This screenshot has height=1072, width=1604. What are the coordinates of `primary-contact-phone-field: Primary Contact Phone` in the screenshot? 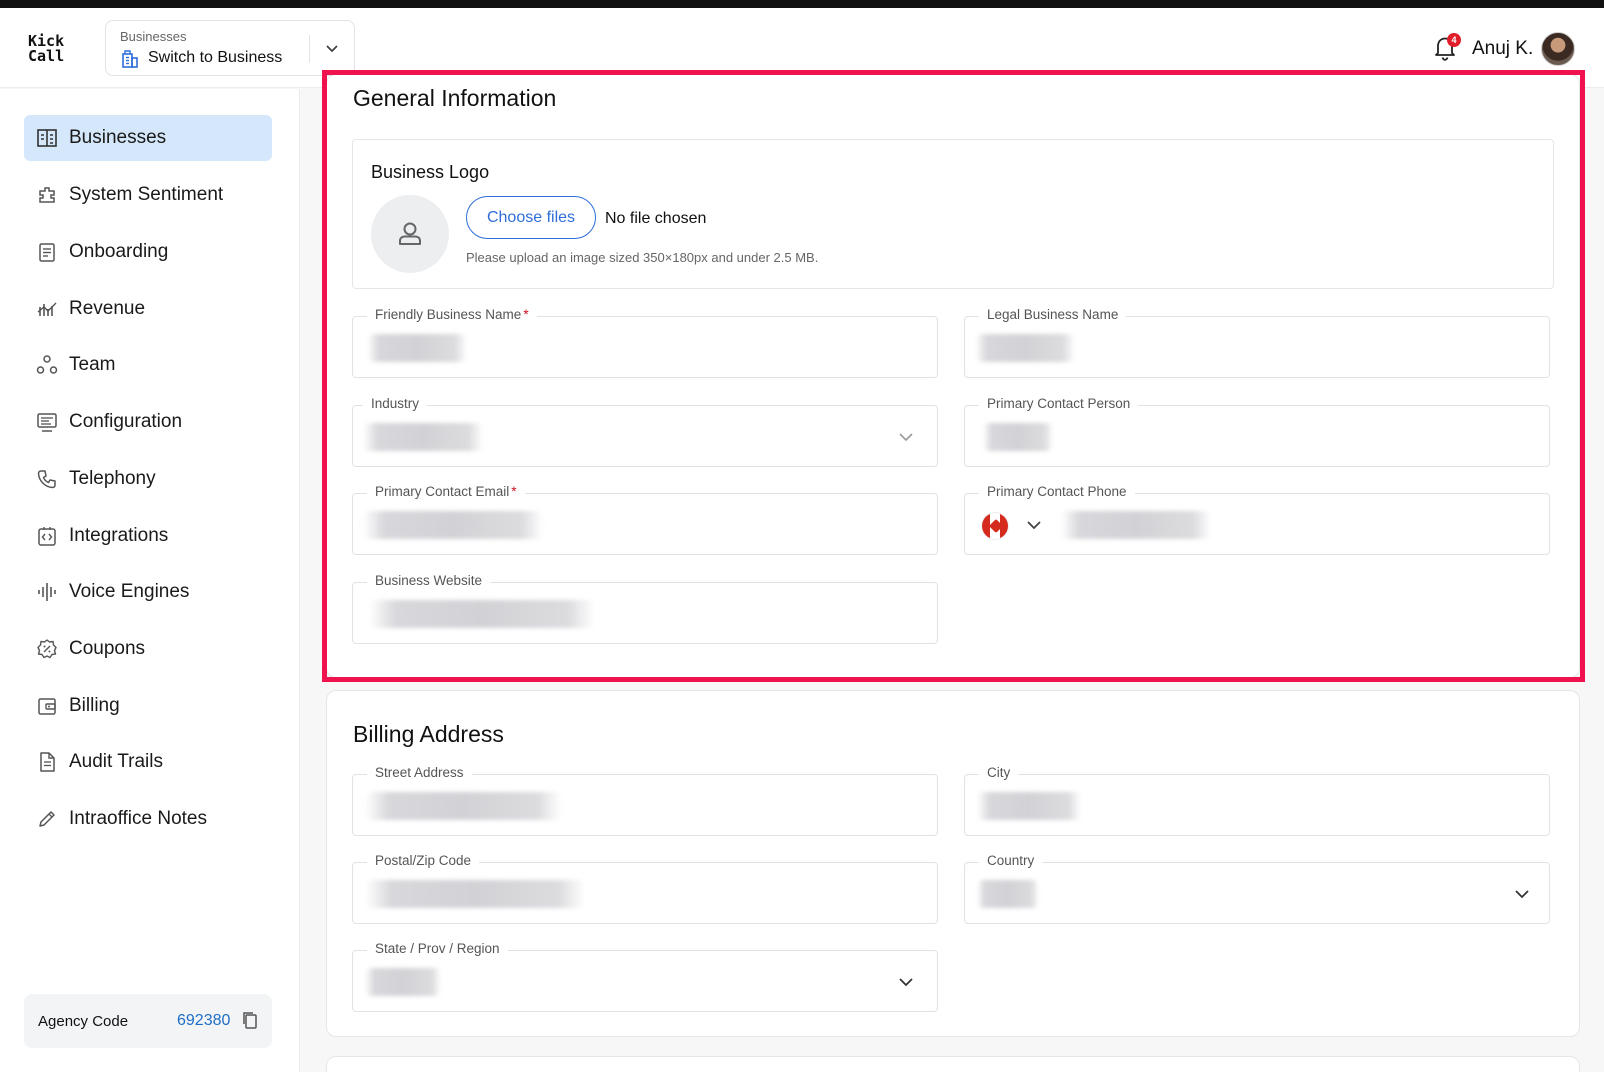 It's located at (1257, 519).